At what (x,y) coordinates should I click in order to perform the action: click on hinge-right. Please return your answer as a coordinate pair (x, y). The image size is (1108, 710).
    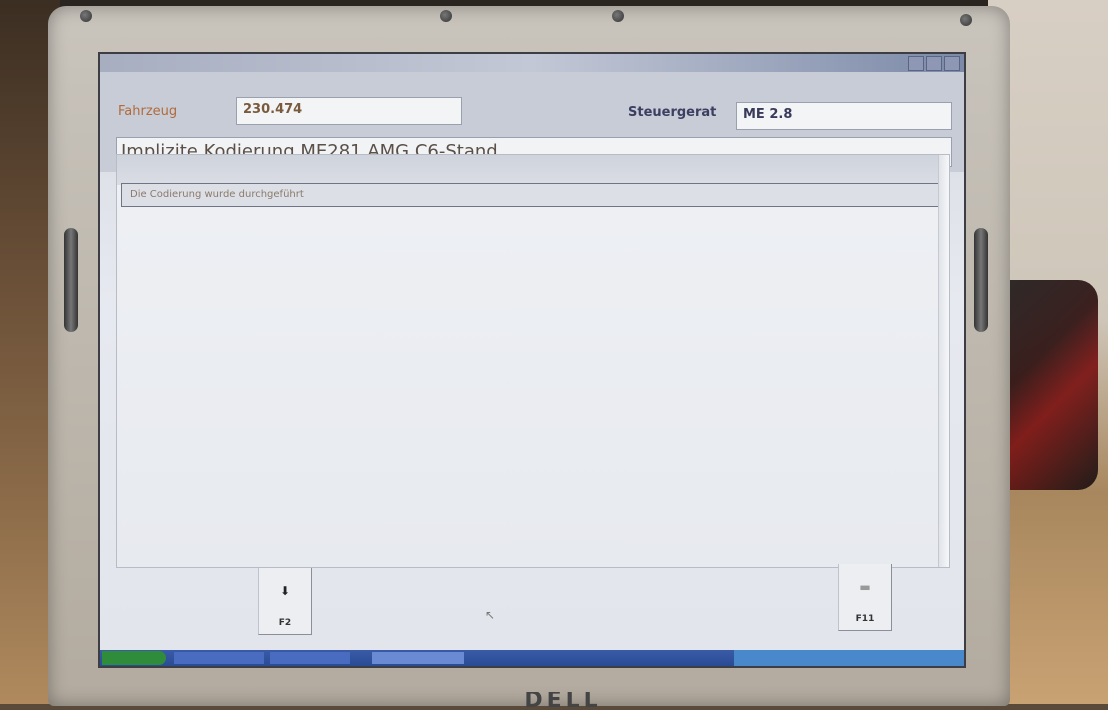
    Looking at the image, I should click on (981, 280).